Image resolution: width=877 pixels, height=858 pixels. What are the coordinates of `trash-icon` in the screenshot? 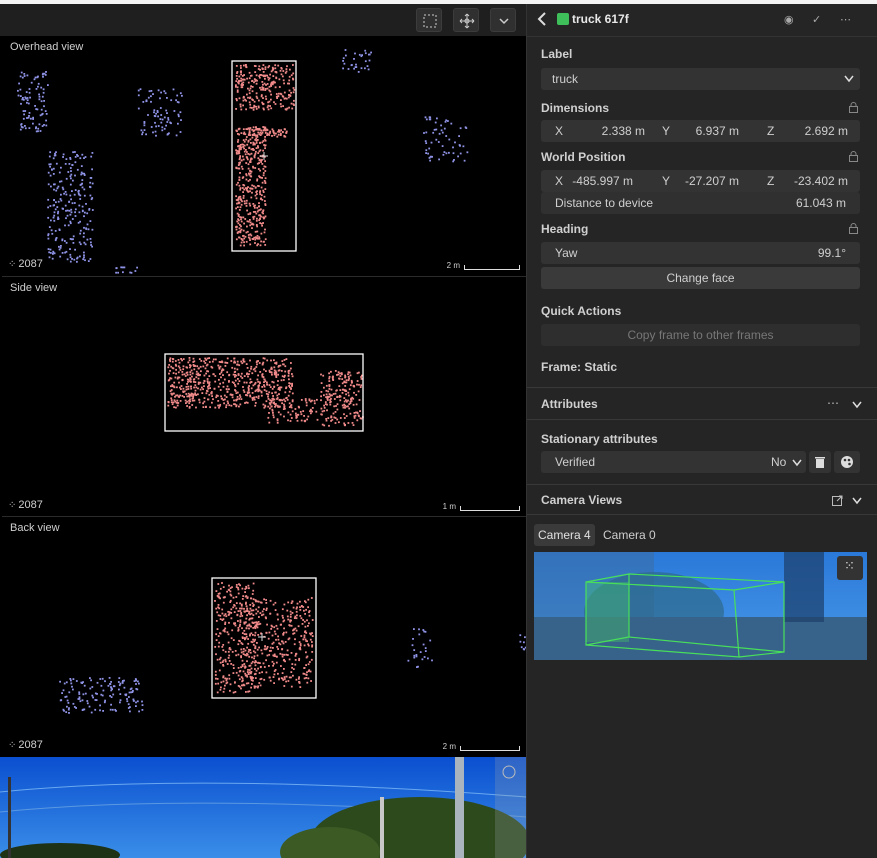 It's located at (820, 462).